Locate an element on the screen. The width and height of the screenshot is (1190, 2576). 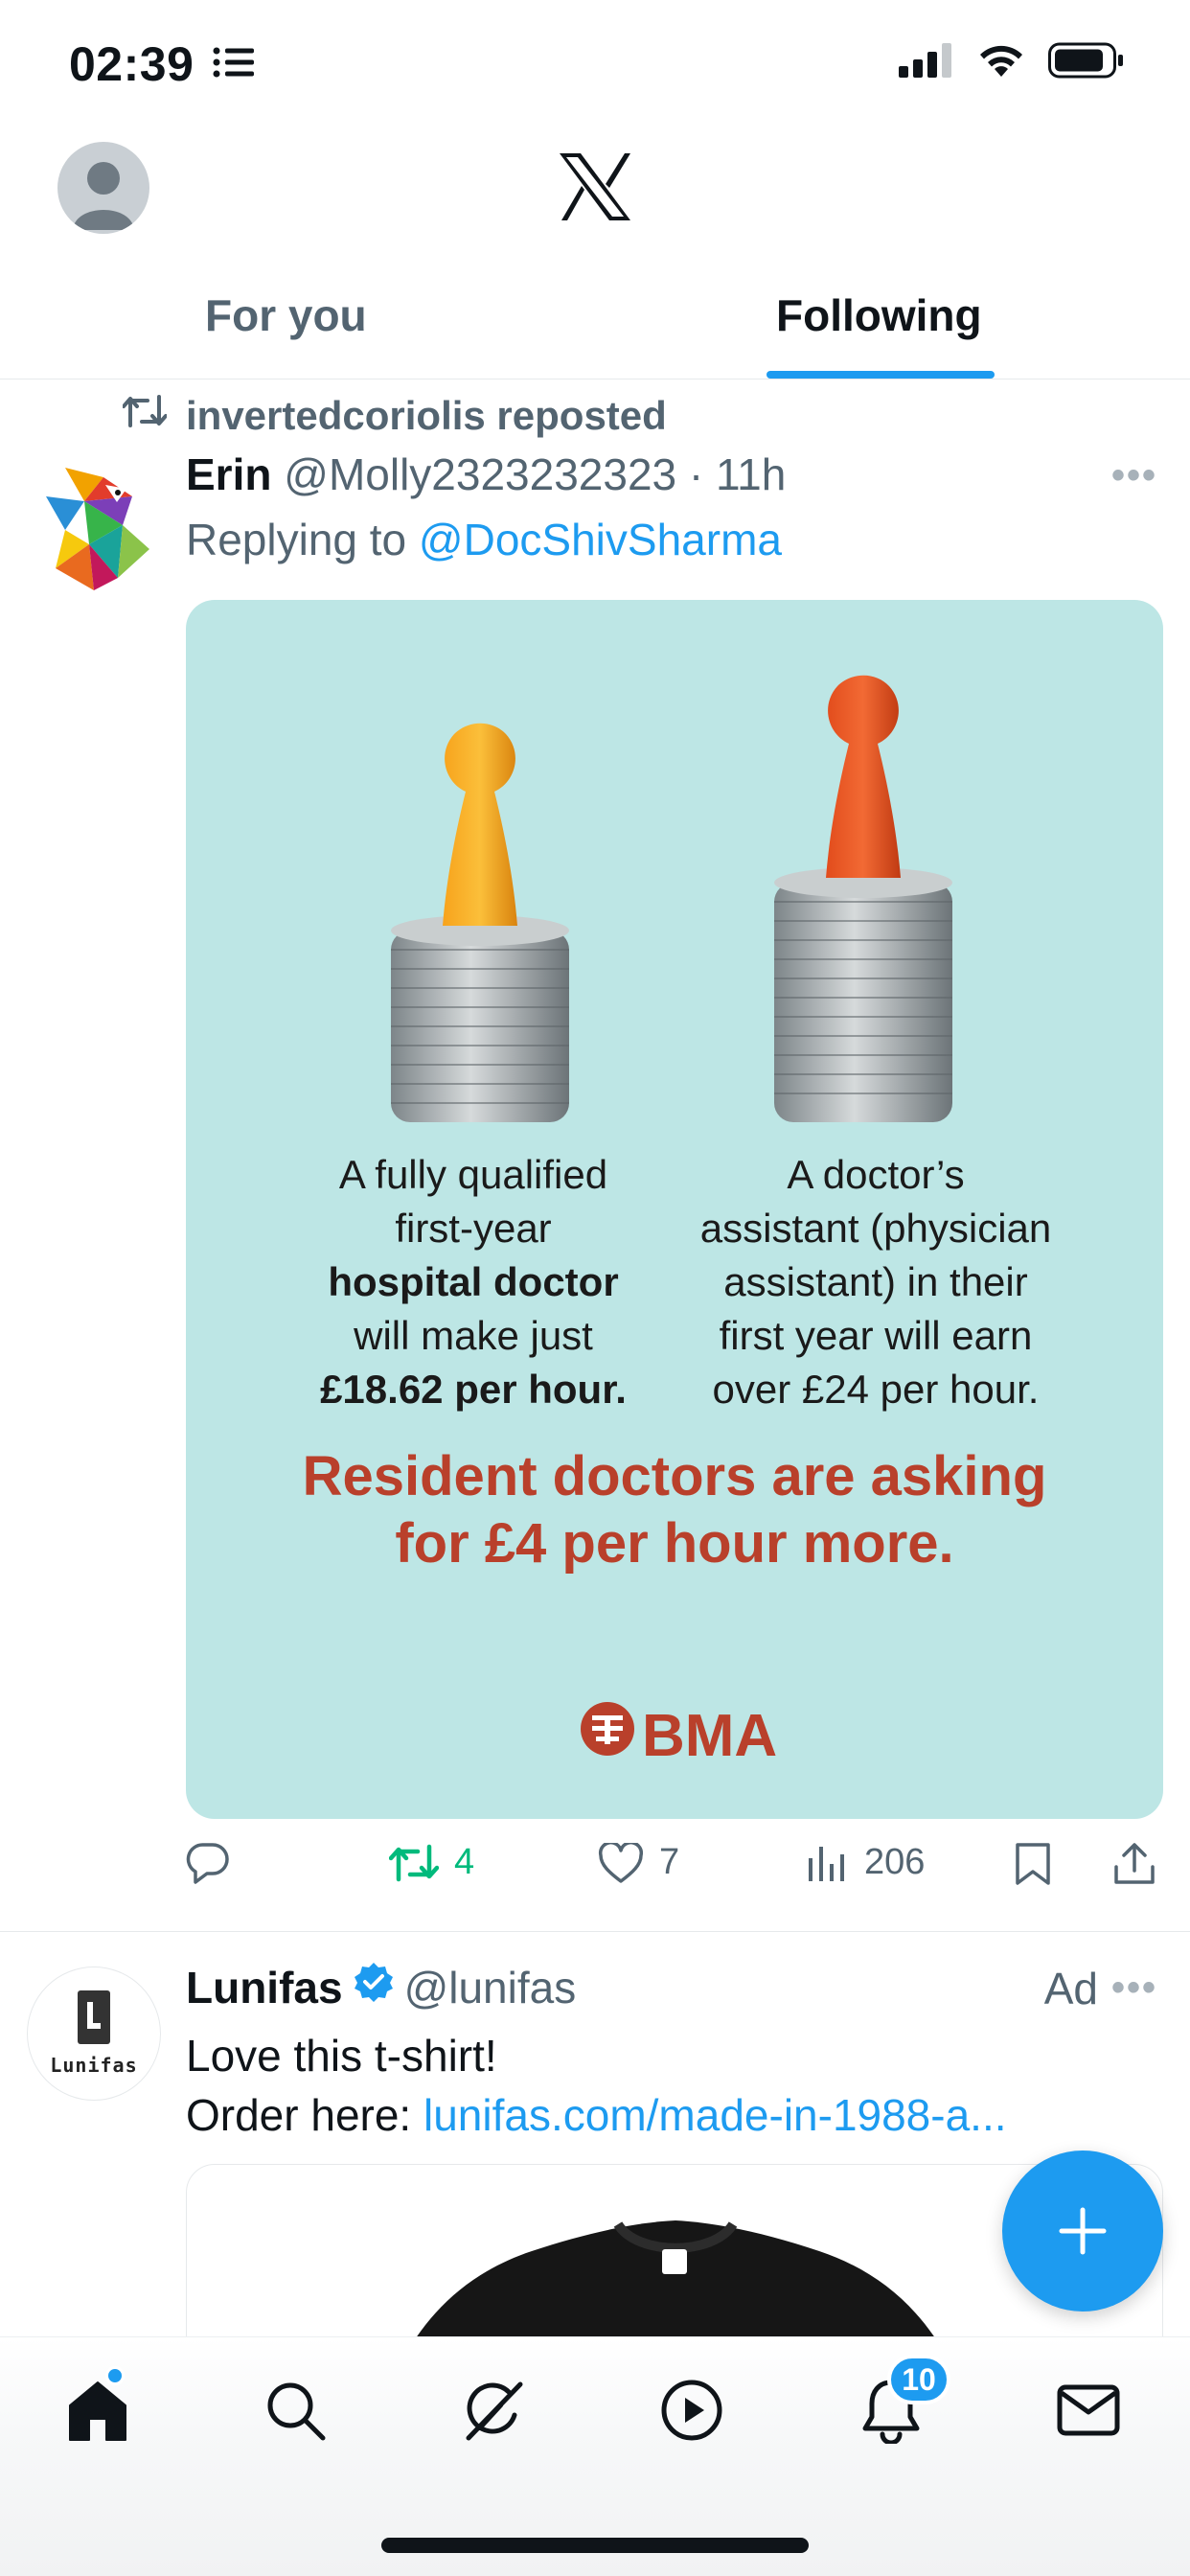
reply-icon is located at coordinates (207, 1863).